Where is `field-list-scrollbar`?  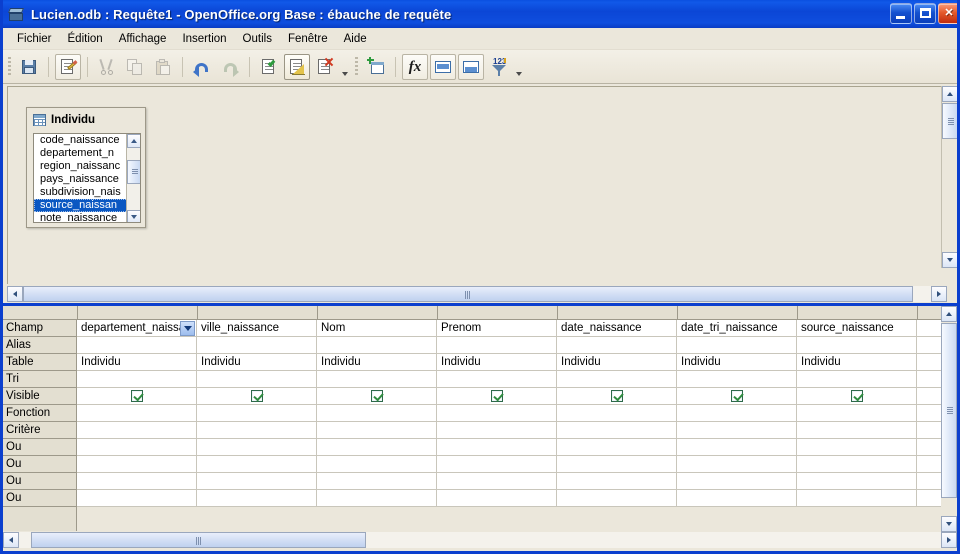 field-list-scrollbar is located at coordinates (133, 178).